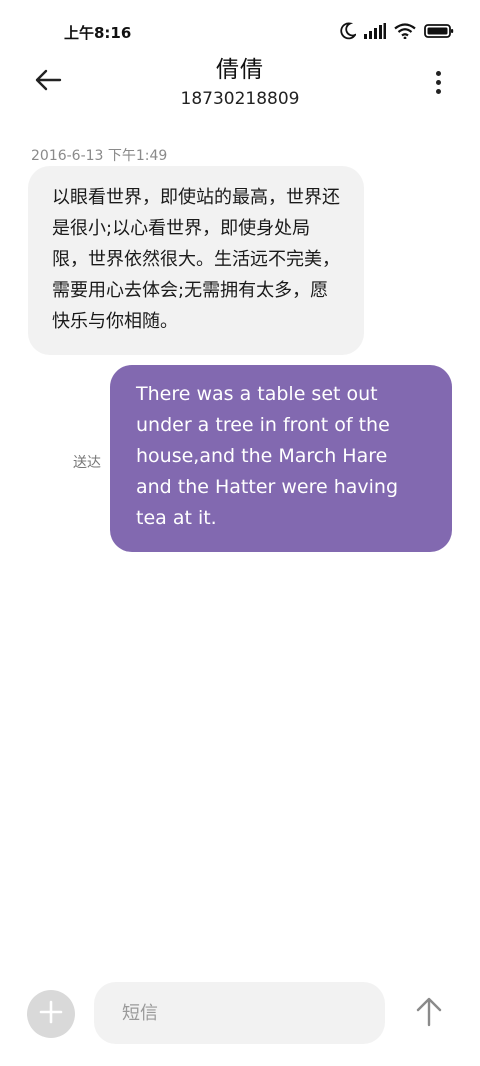  Describe the element at coordinates (99, 156) in the screenshot. I see `message-timestamp: 2016-6-13 下午1:49` at that location.